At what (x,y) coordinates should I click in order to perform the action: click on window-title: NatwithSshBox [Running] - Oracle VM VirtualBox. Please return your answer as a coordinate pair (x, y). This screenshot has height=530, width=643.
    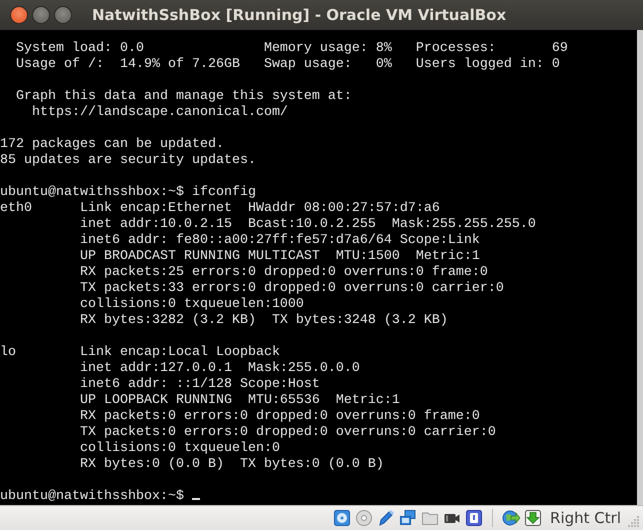
    Looking at the image, I should click on (299, 15).